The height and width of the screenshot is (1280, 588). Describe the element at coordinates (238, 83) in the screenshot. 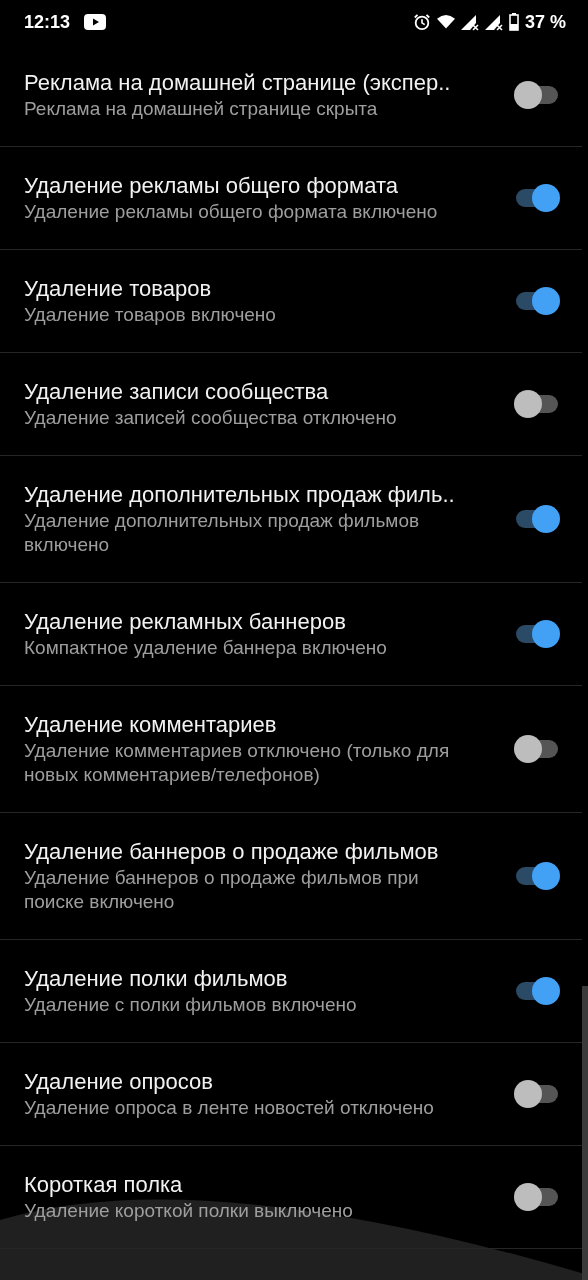

I see `setting-title: Реклама на домашней странице (экспер..` at that location.